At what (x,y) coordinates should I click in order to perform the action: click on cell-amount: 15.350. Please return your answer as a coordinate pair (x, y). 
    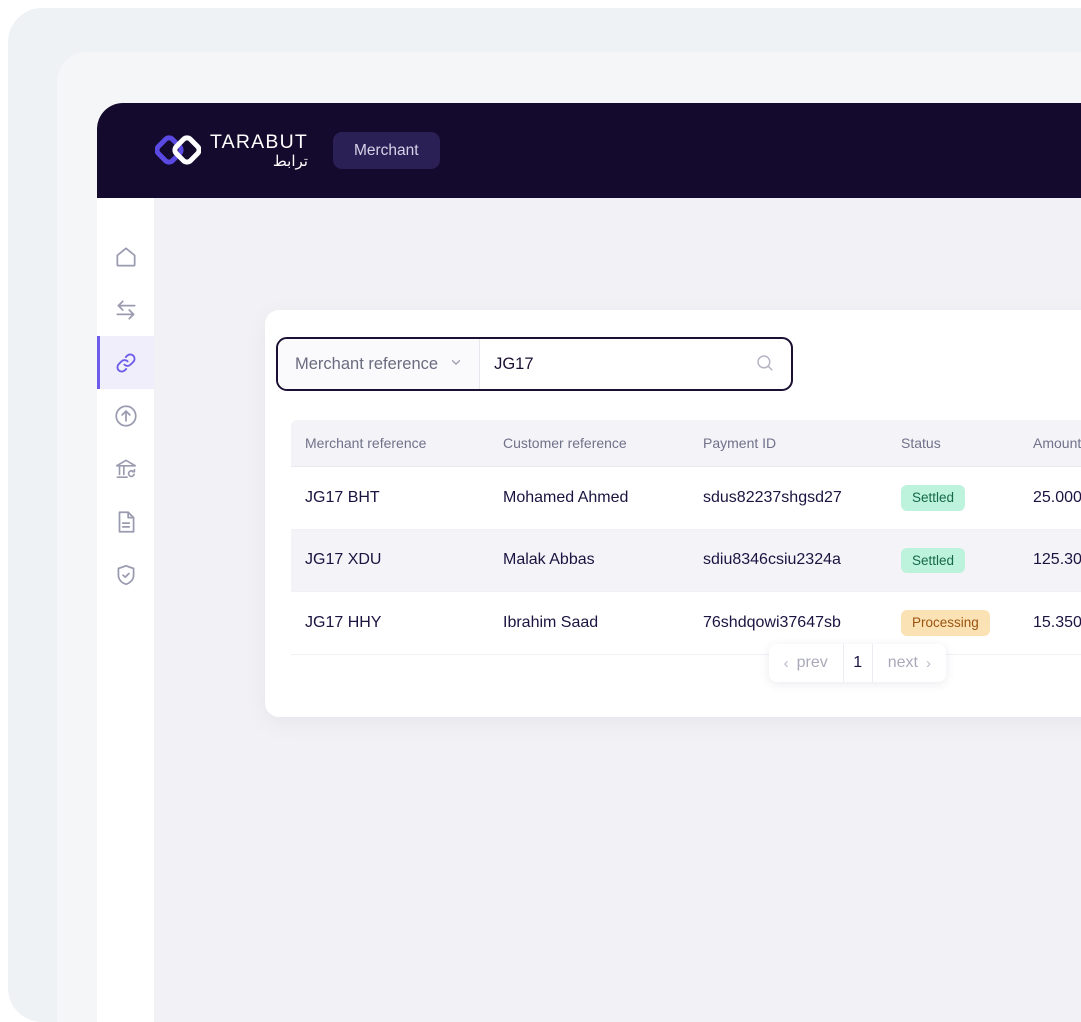
    Looking at the image, I should click on (1050, 623).